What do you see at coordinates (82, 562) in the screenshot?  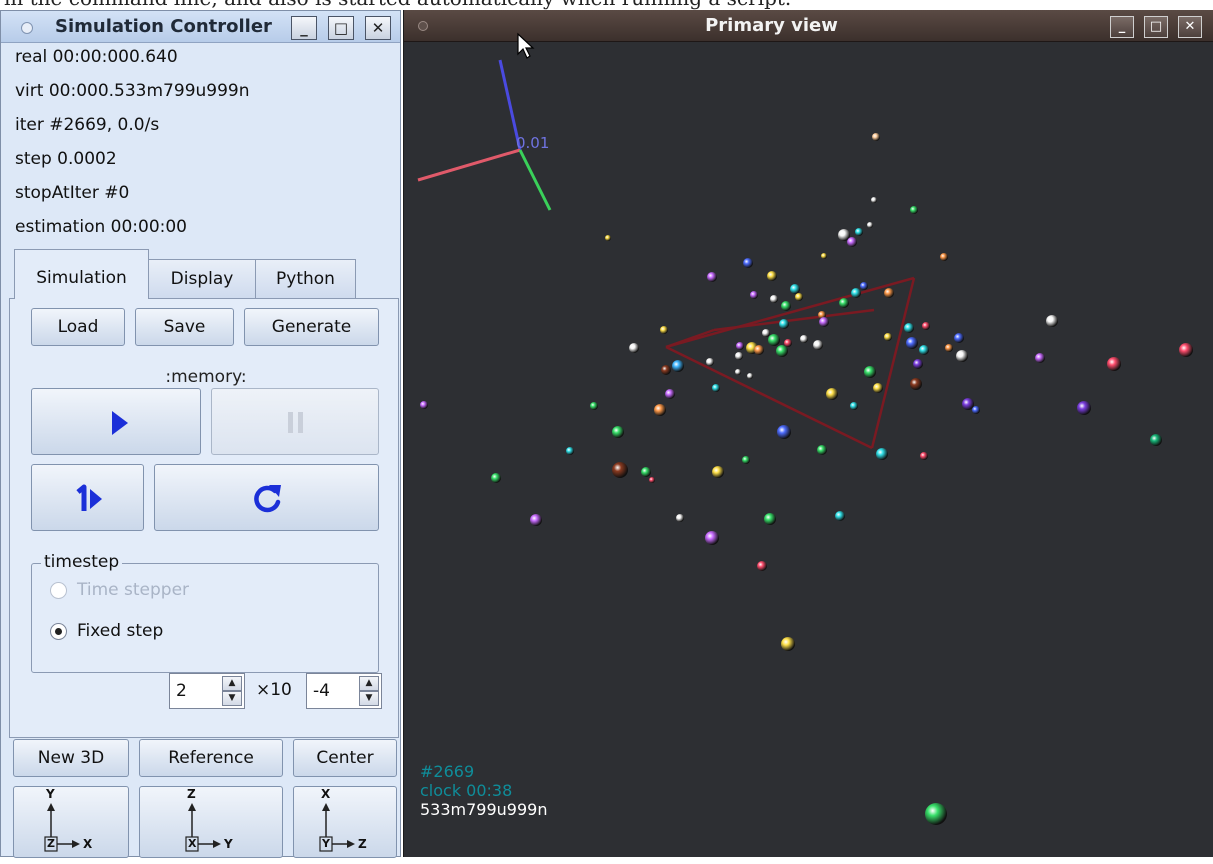 I see `timestep-group-title: timestep` at bounding box center [82, 562].